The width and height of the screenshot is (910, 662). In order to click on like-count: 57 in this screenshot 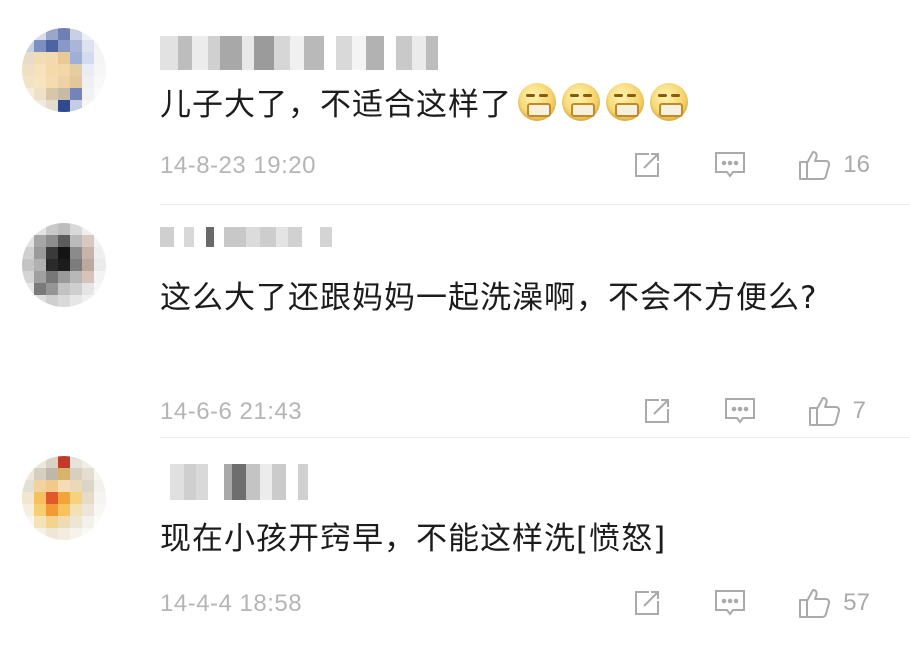, I will do `click(856, 602)`.